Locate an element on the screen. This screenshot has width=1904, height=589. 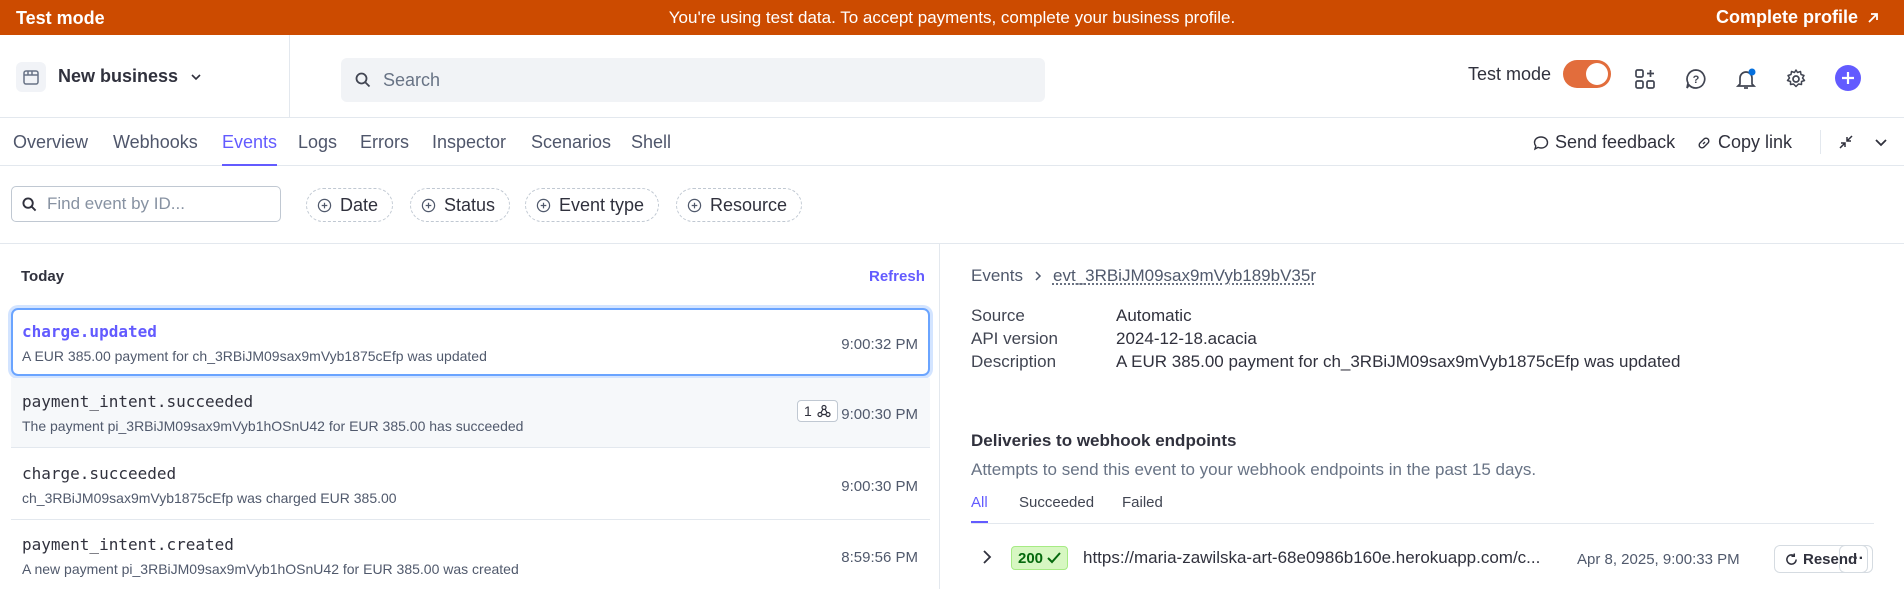
check-icon is located at coordinates (1054, 558).